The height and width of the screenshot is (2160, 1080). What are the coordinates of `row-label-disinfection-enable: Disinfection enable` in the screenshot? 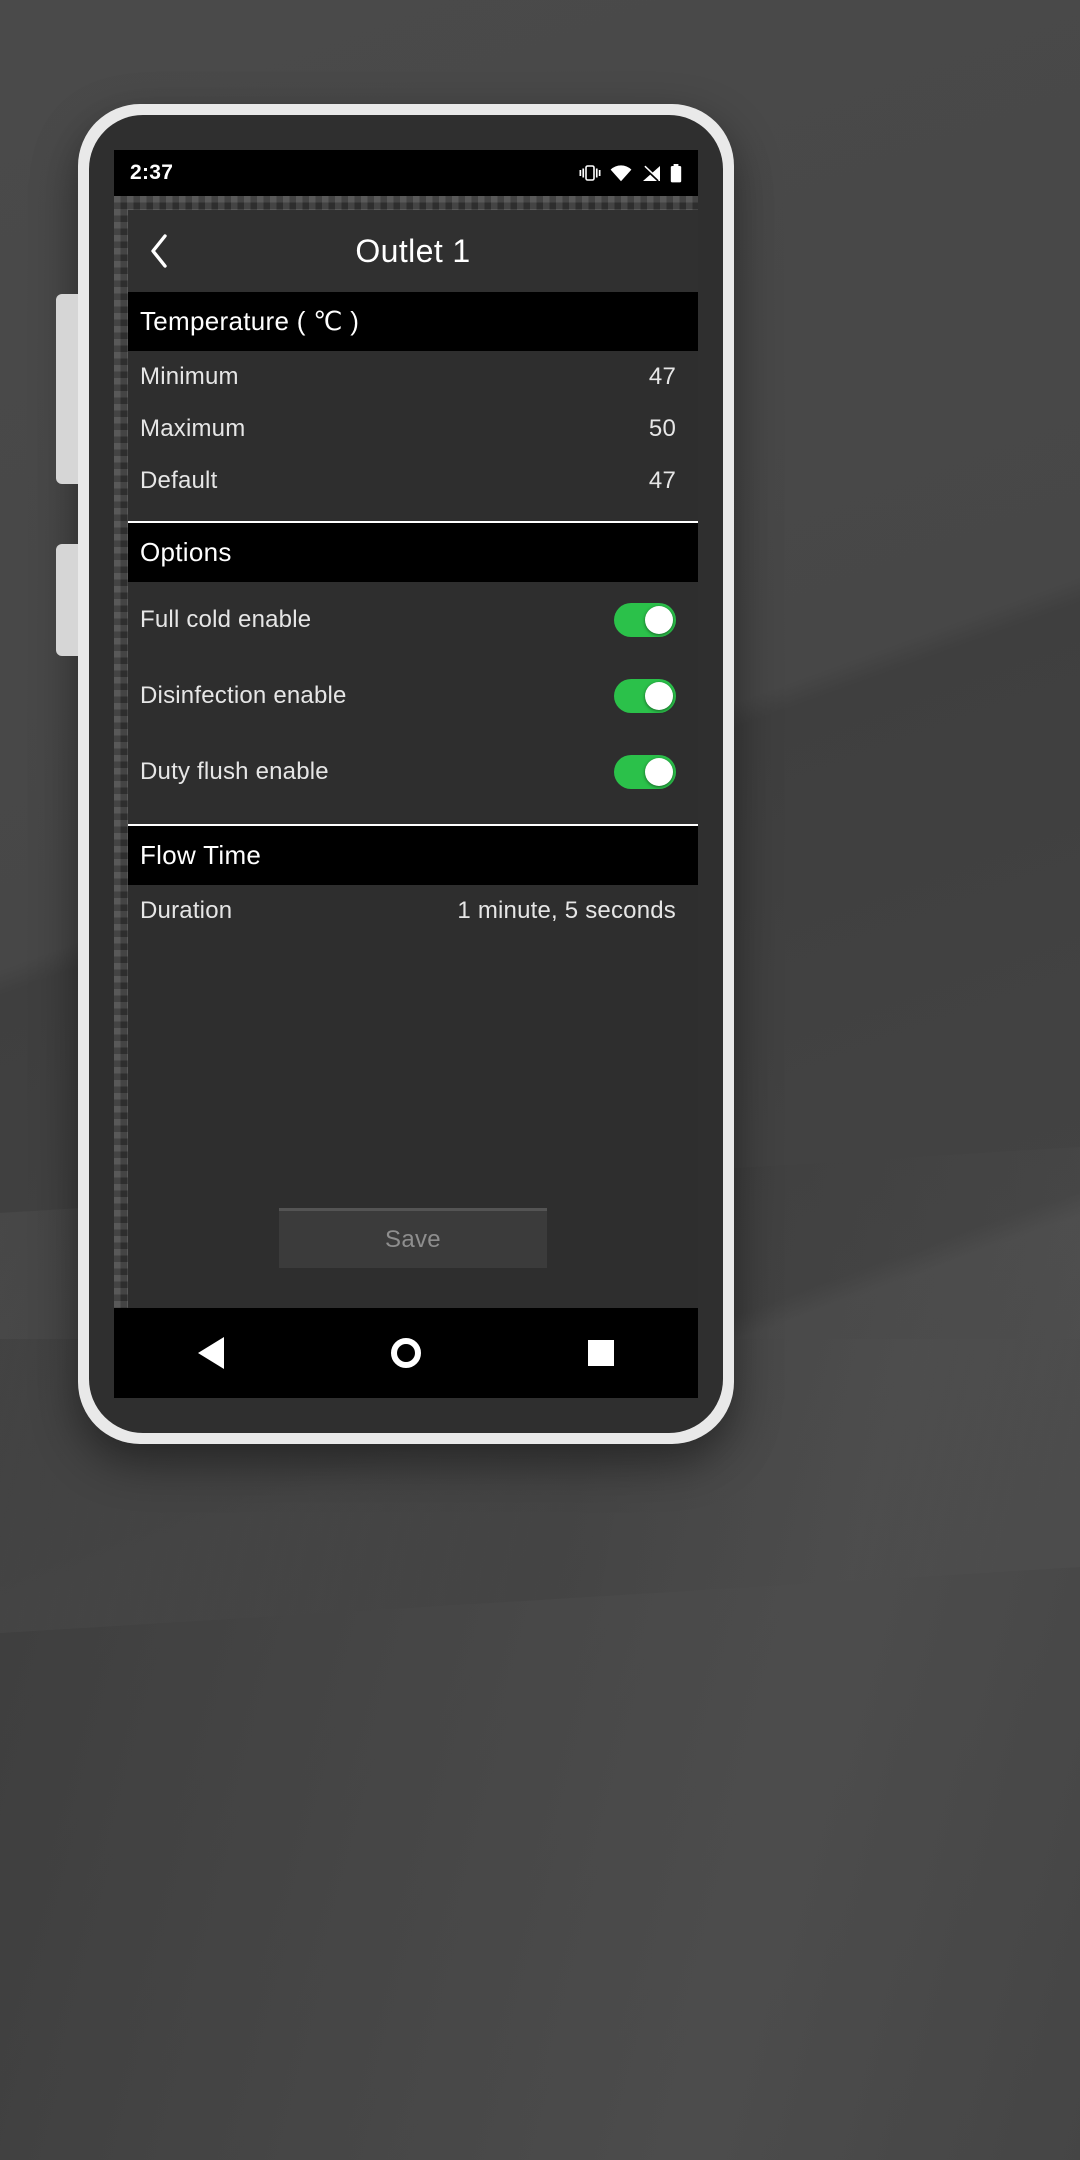 It's located at (243, 695).